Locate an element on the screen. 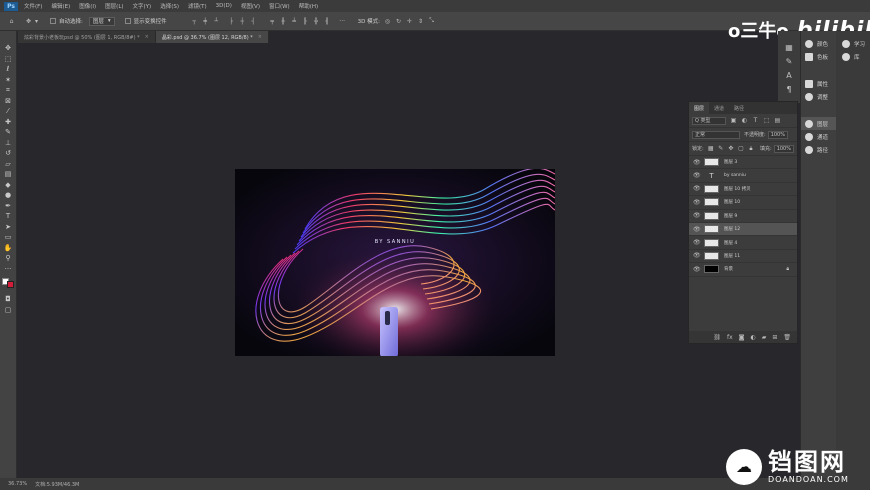 The image size is (870, 490). menu-file: 文件(F) is located at coordinates (33, 6).